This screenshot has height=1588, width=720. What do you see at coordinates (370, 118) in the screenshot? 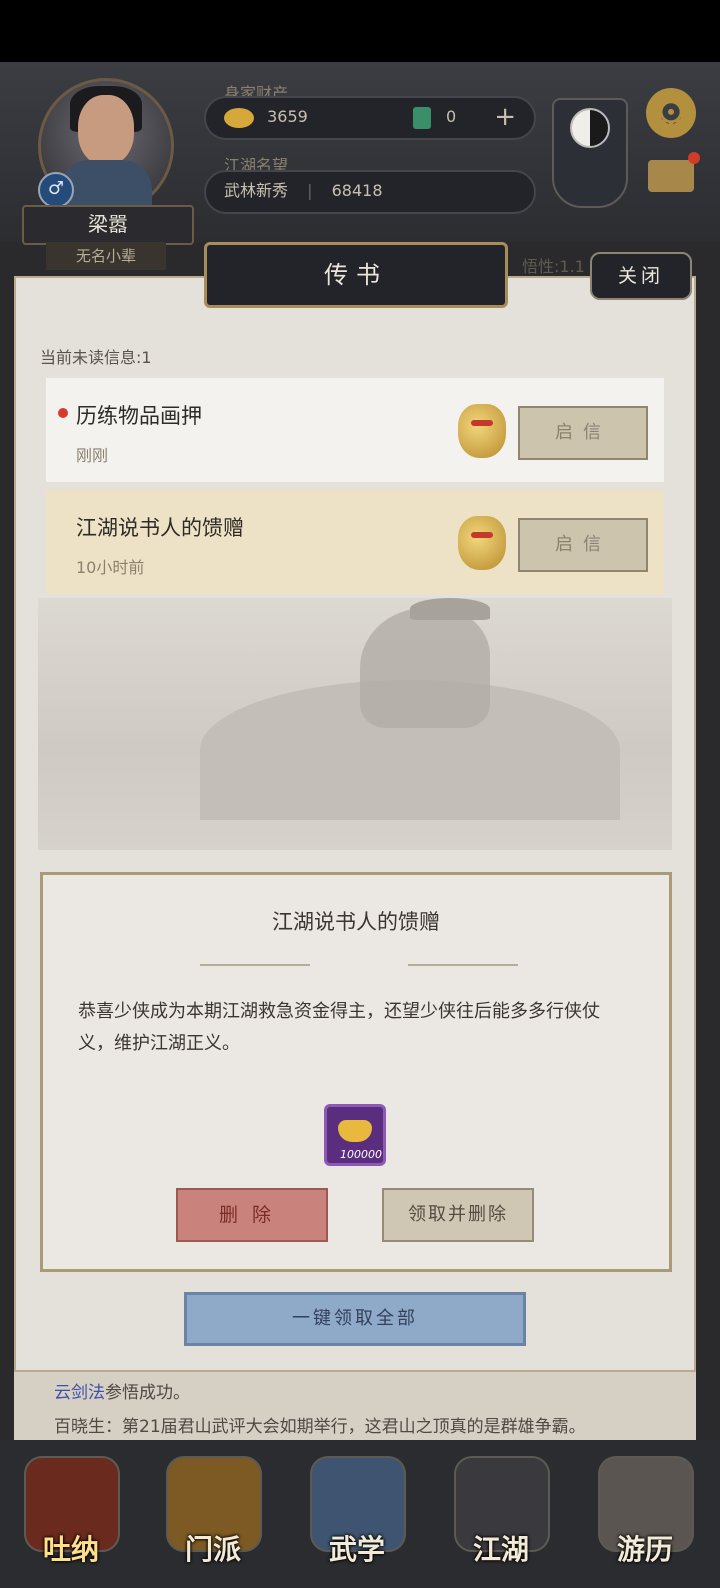
I see `currency-bar: 3659 0 +` at bounding box center [370, 118].